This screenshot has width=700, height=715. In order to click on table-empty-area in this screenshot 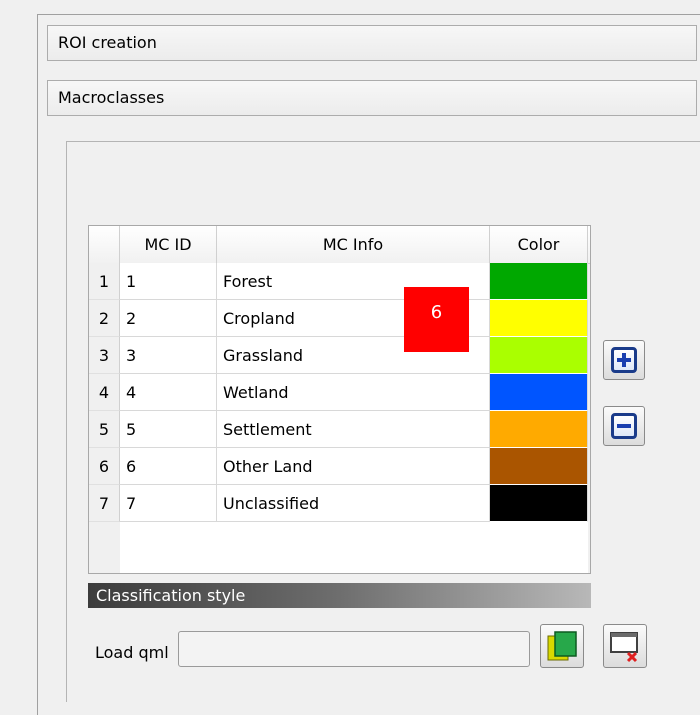, I will do `click(354, 547)`.